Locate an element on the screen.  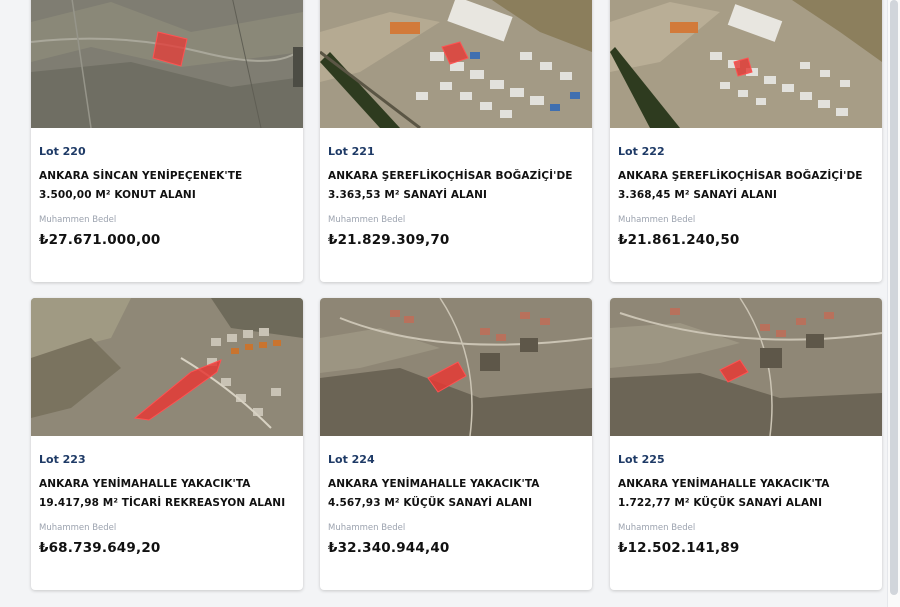
lot-number: Lot 220 is located at coordinates (62, 151).